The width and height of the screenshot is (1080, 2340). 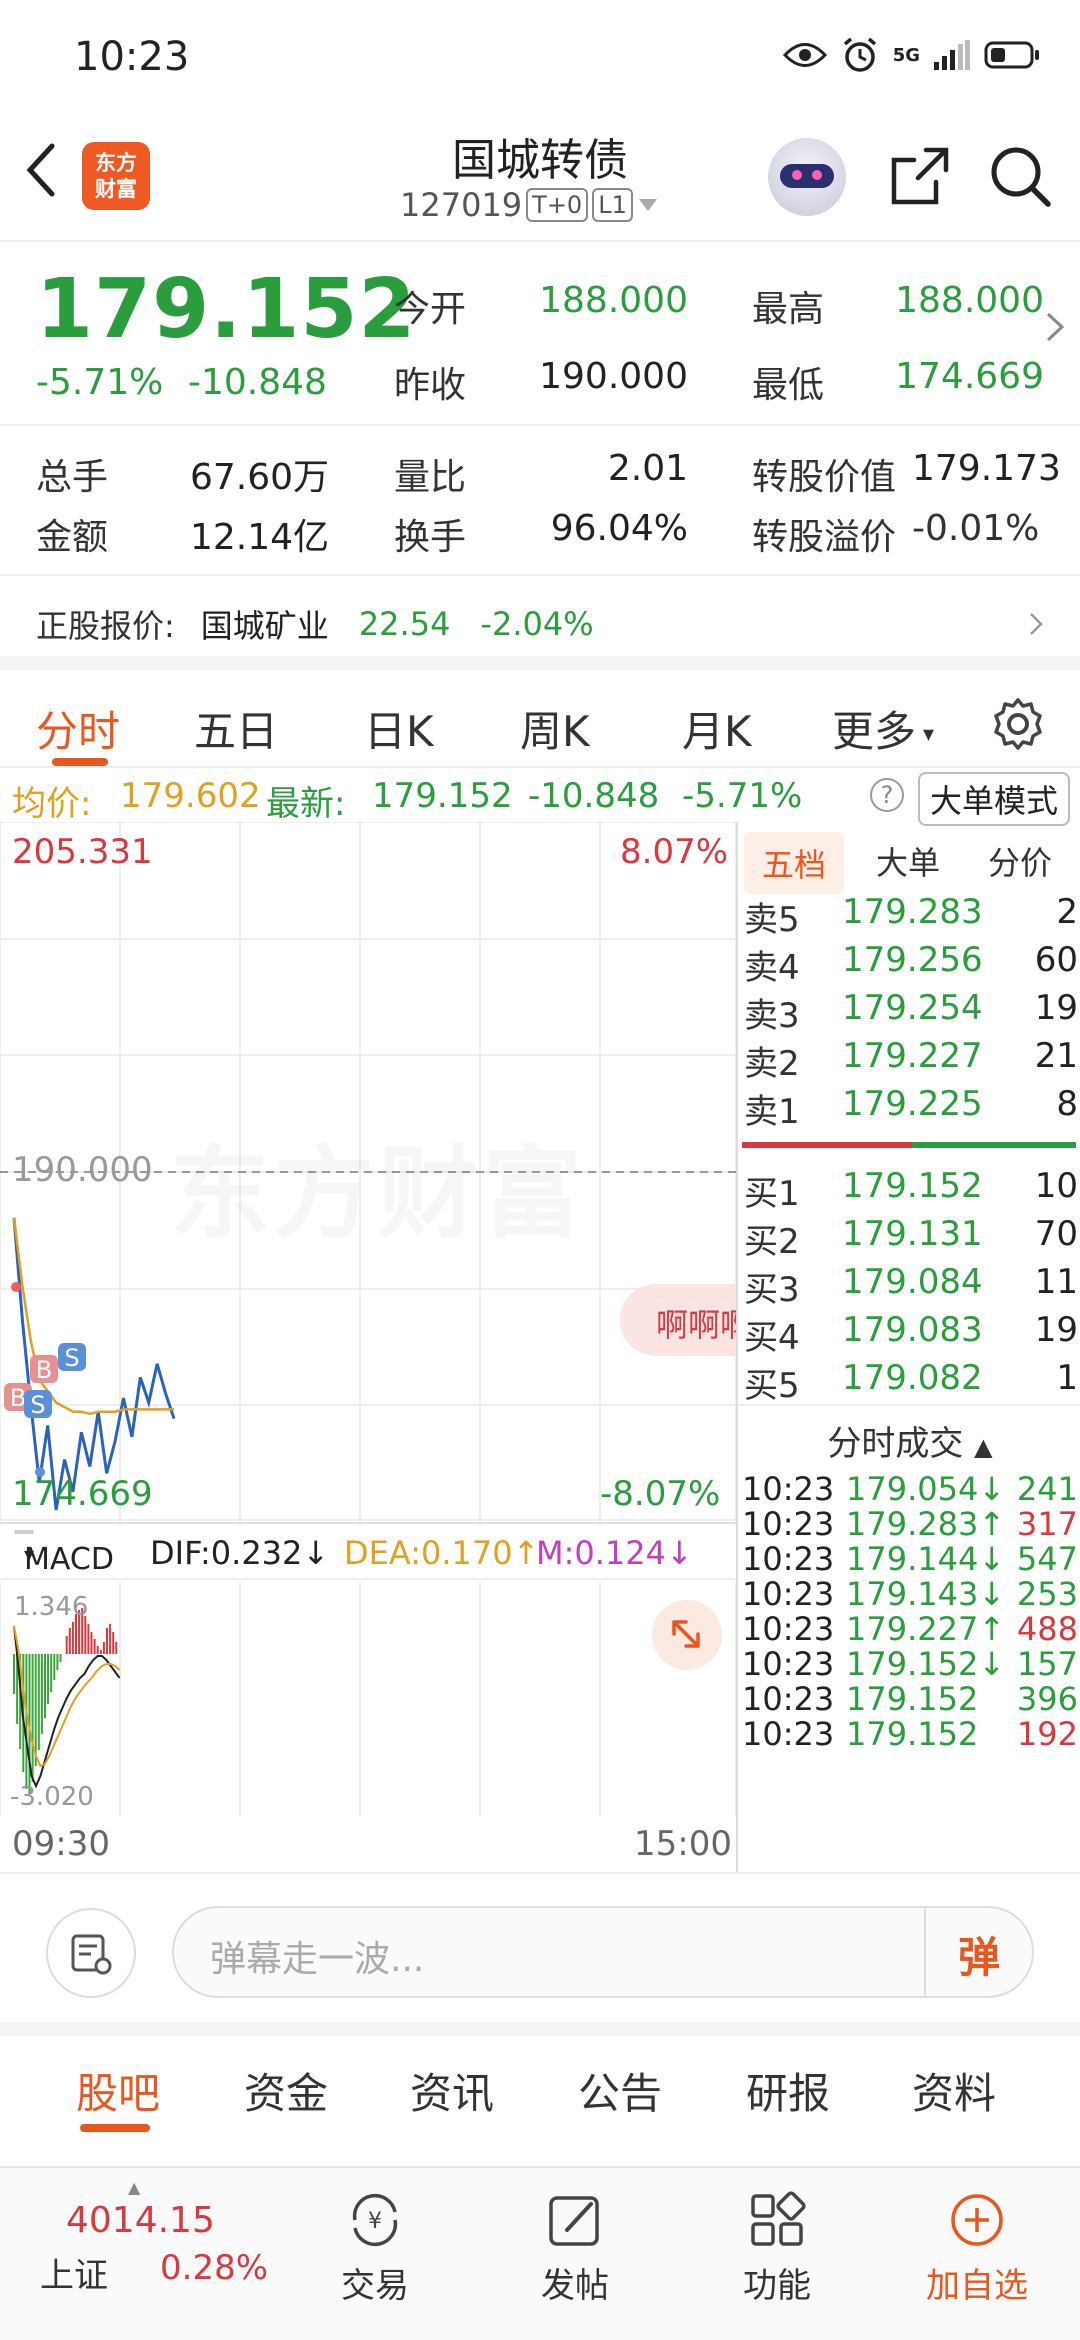 What do you see at coordinates (887, 795) in the screenshot?
I see `help-icon: ?` at bounding box center [887, 795].